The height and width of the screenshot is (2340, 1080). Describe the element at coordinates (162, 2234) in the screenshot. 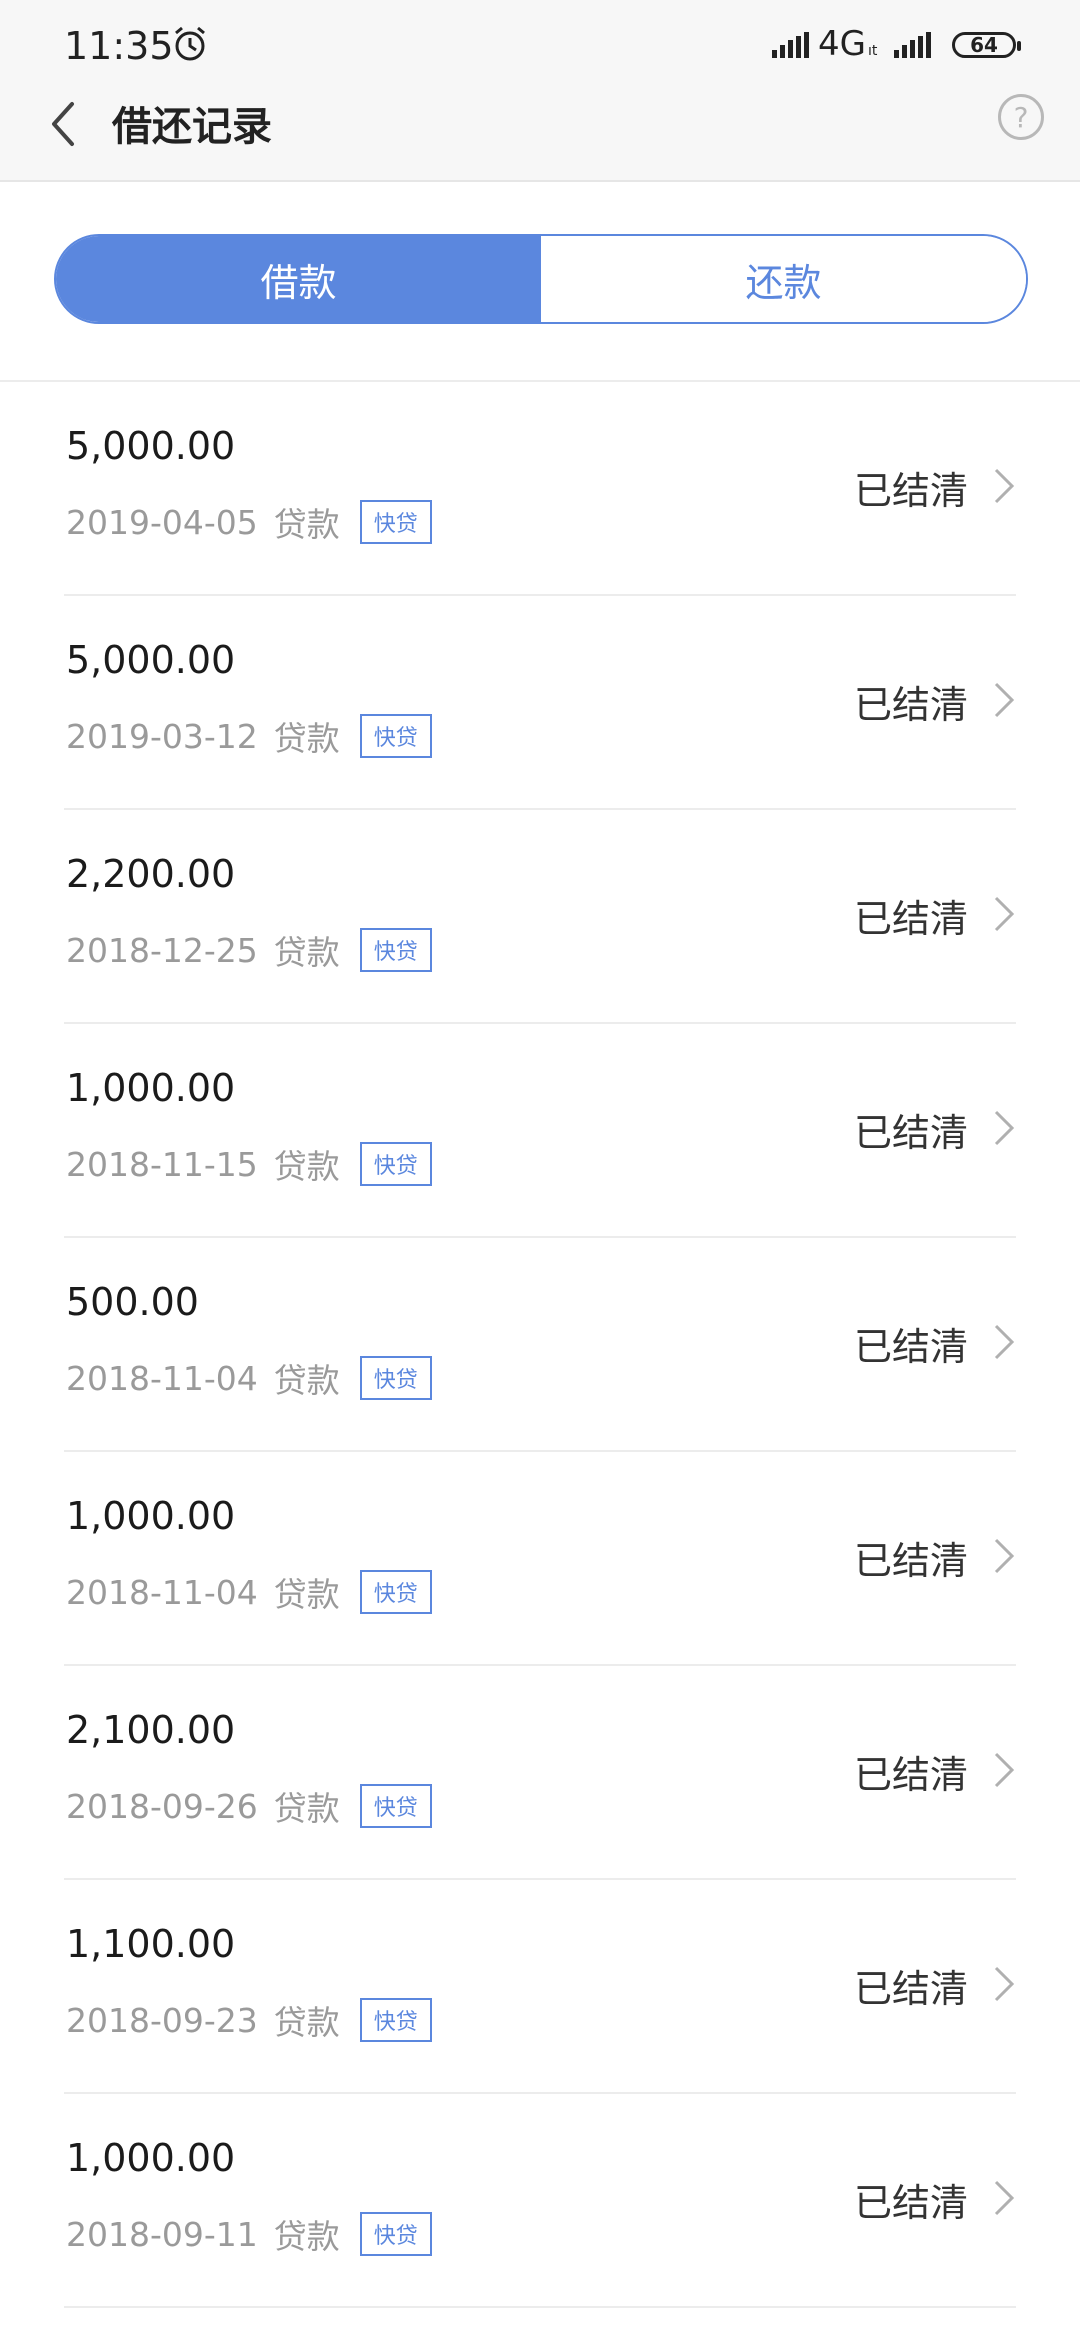

I see `record-date: 2018-09-11` at that location.